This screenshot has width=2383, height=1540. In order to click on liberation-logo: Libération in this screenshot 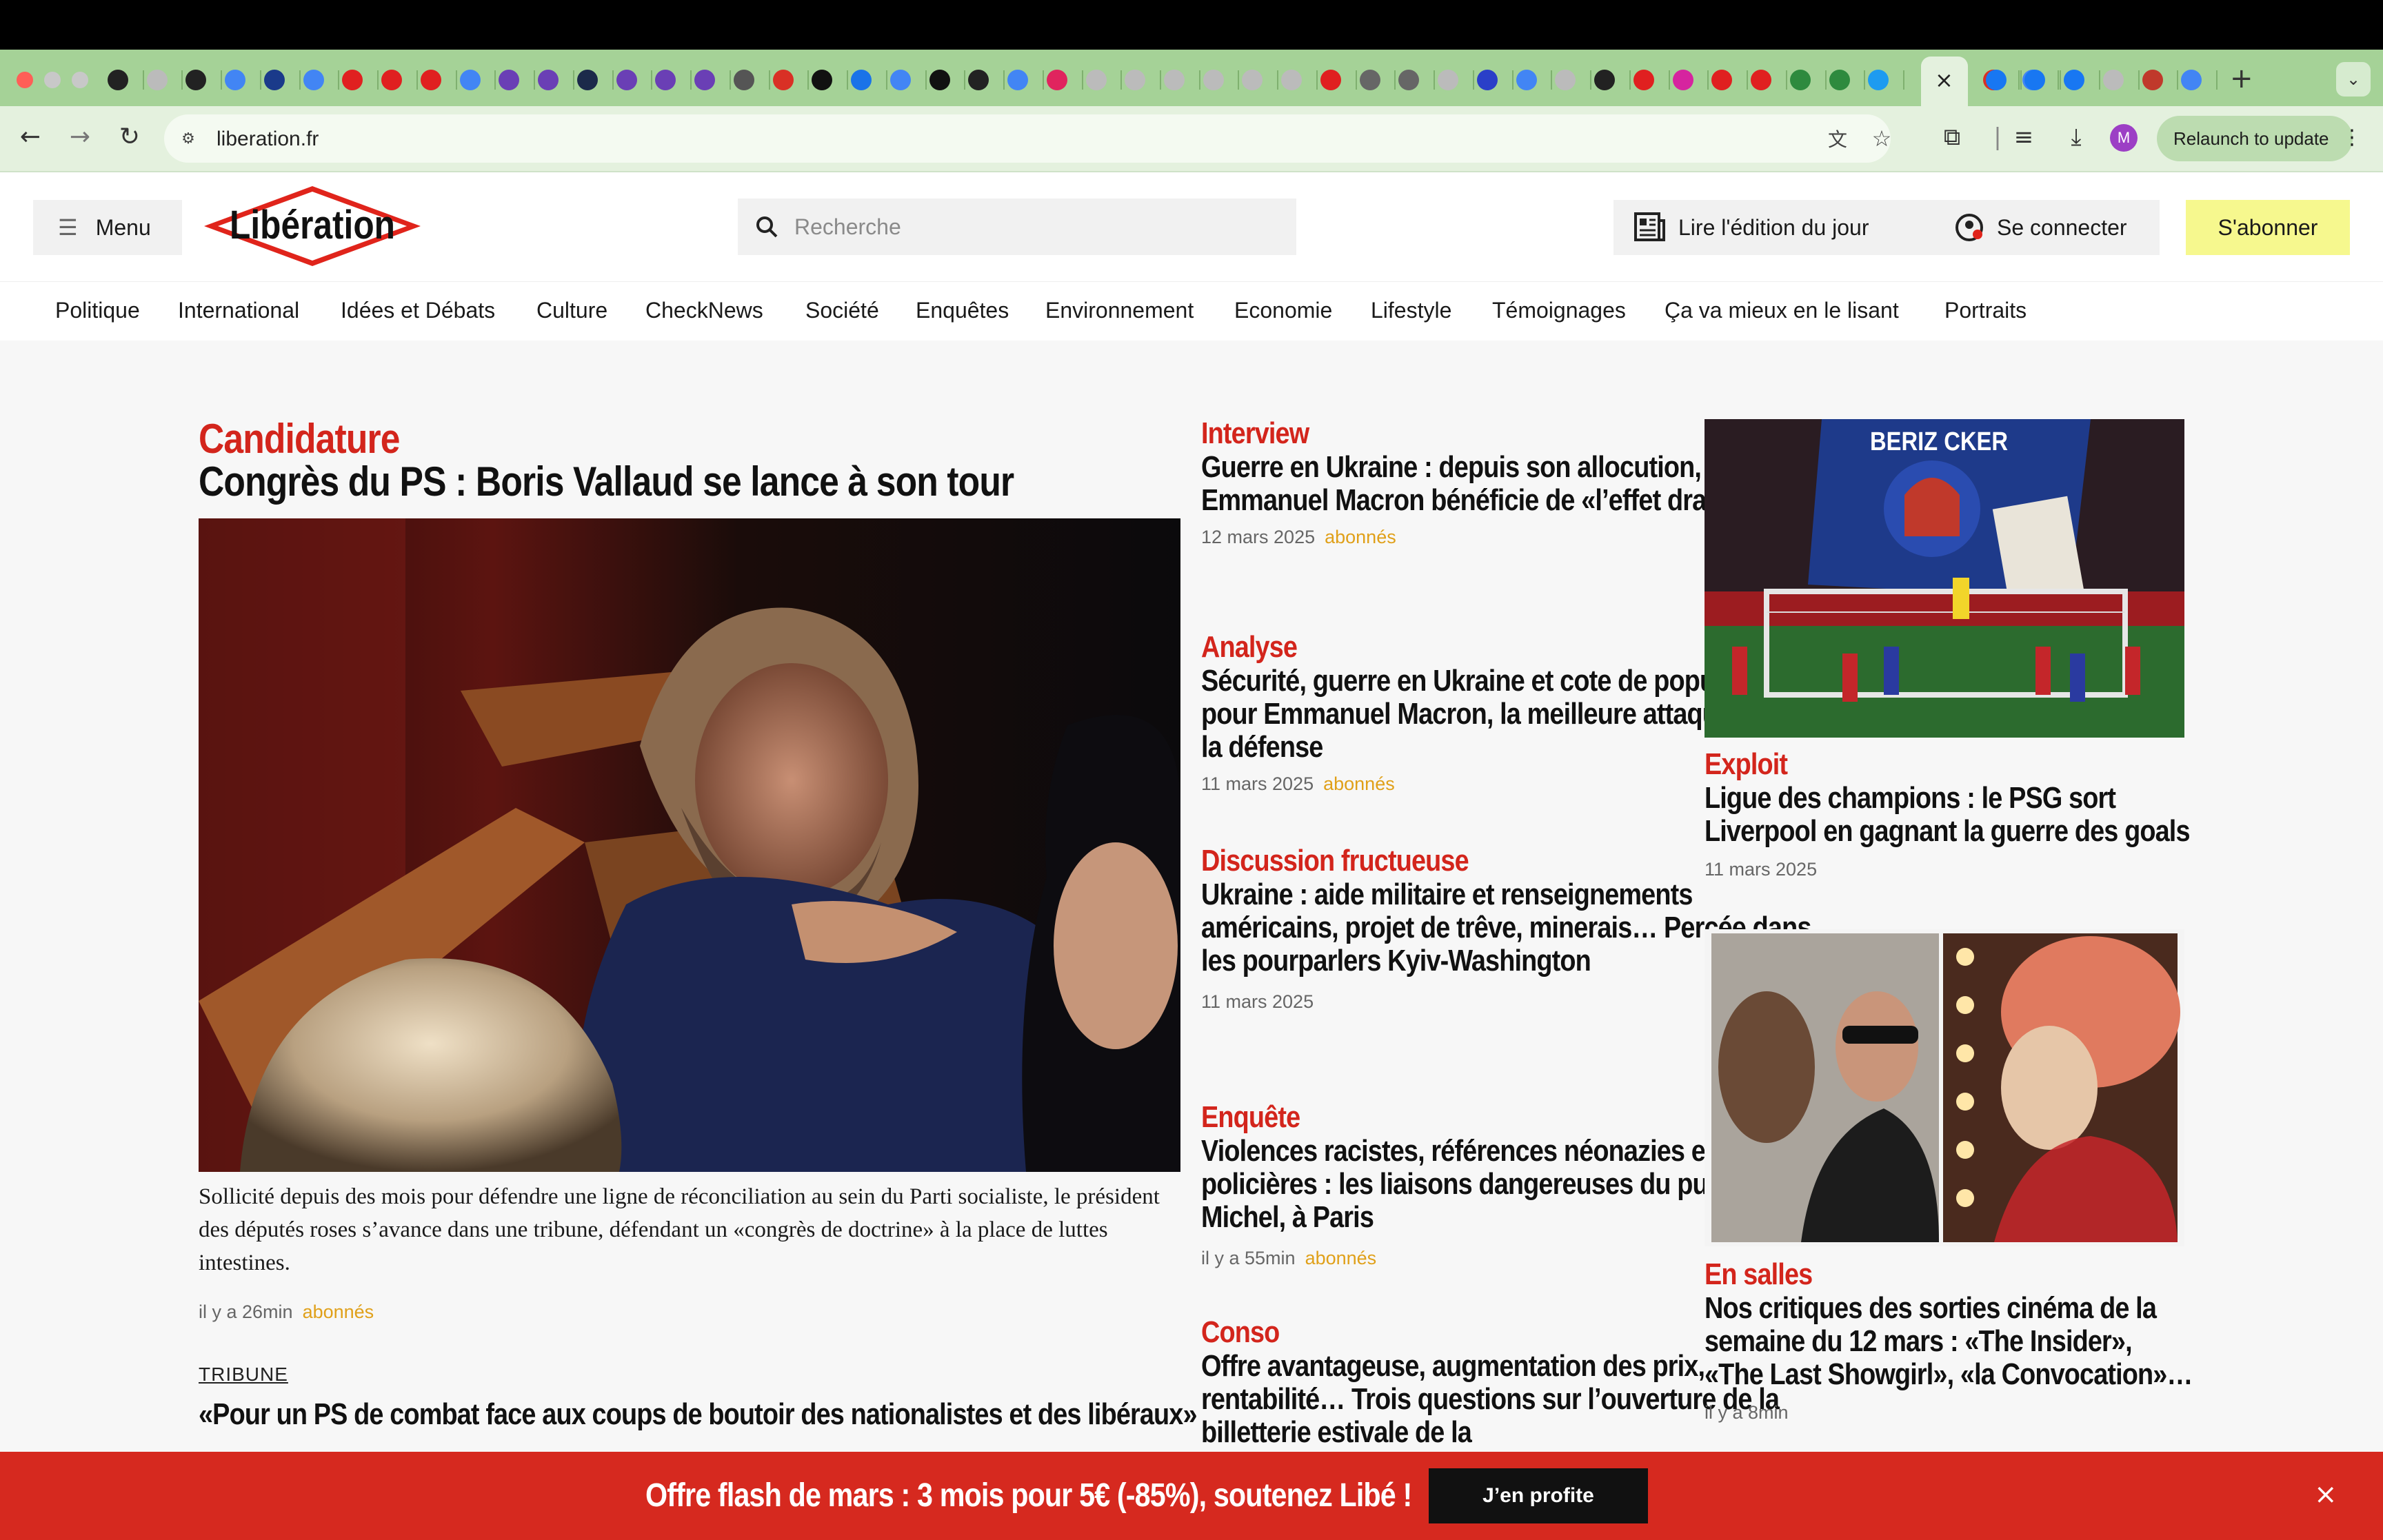, I will do `click(312, 226)`.